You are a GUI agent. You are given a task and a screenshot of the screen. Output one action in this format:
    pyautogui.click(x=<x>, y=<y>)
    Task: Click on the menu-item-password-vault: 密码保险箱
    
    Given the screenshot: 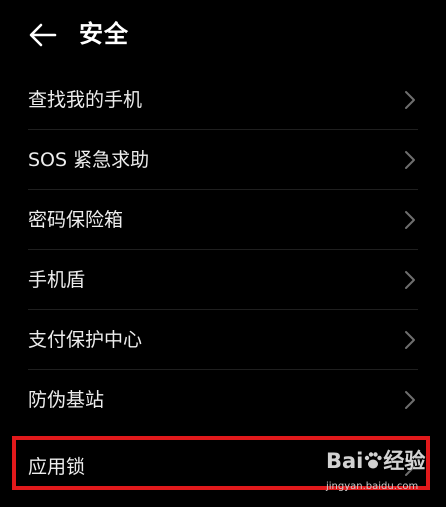 What is the action you would take?
    pyautogui.click(x=223, y=220)
    